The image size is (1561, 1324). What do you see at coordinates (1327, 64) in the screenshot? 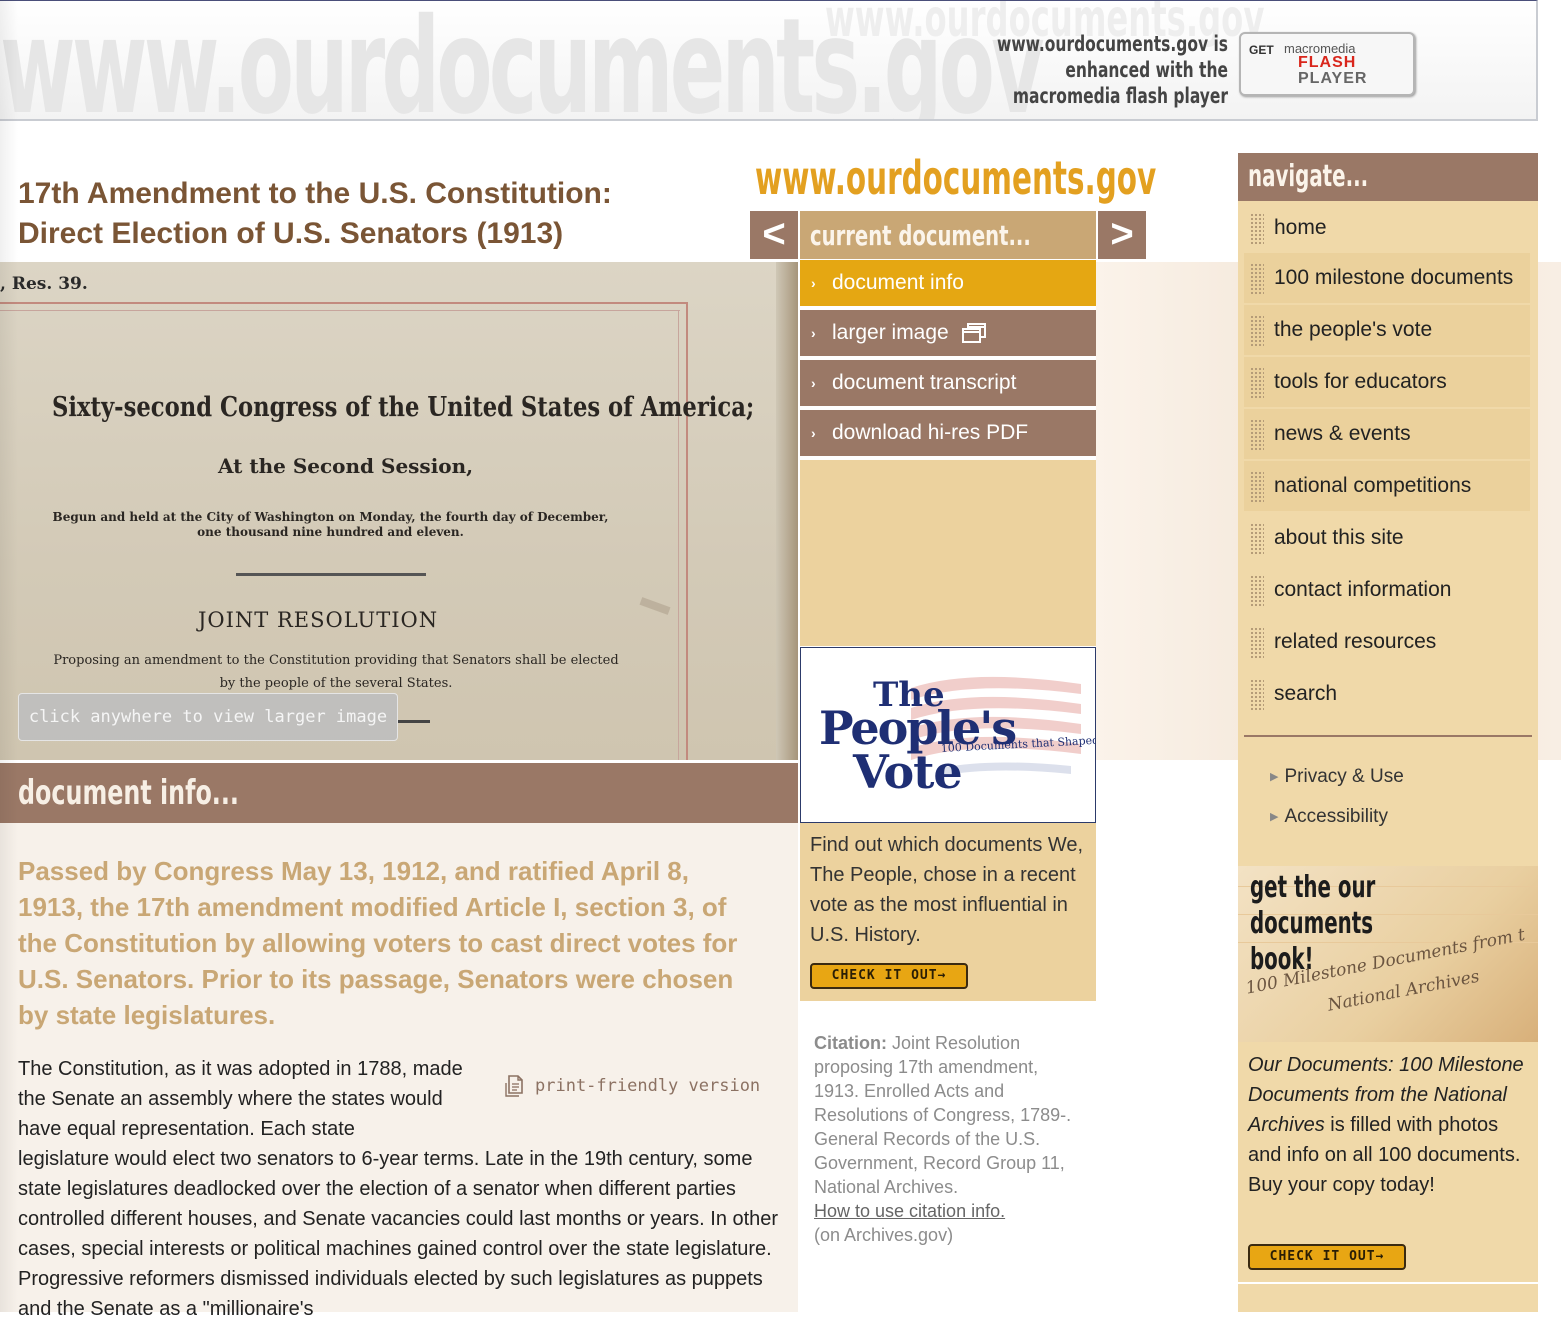
I see `get-flash-player-button: GET macromedia FLASH PLAYER` at bounding box center [1327, 64].